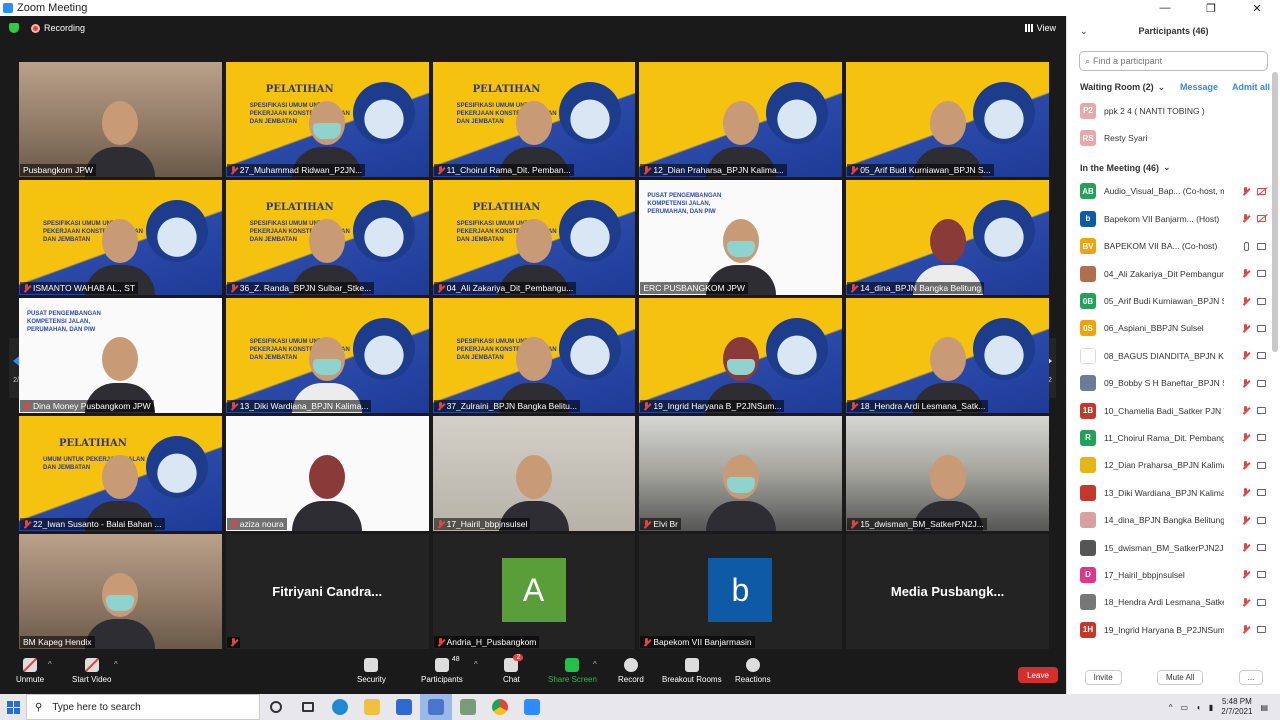  I want to click on video-tile: BM Kapeg Hendix, so click(120, 591).